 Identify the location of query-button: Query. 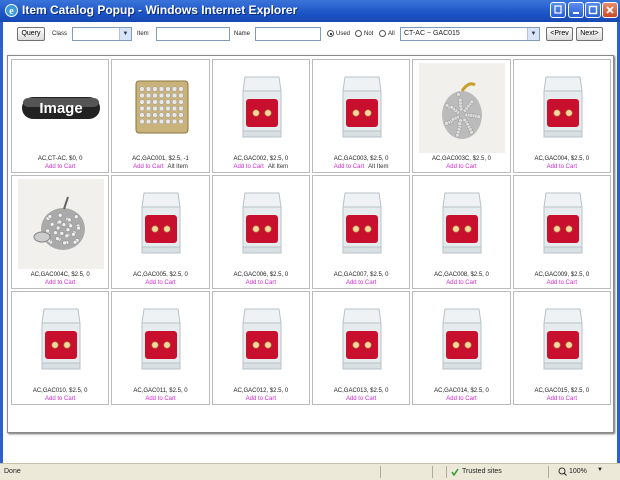
(31, 34).